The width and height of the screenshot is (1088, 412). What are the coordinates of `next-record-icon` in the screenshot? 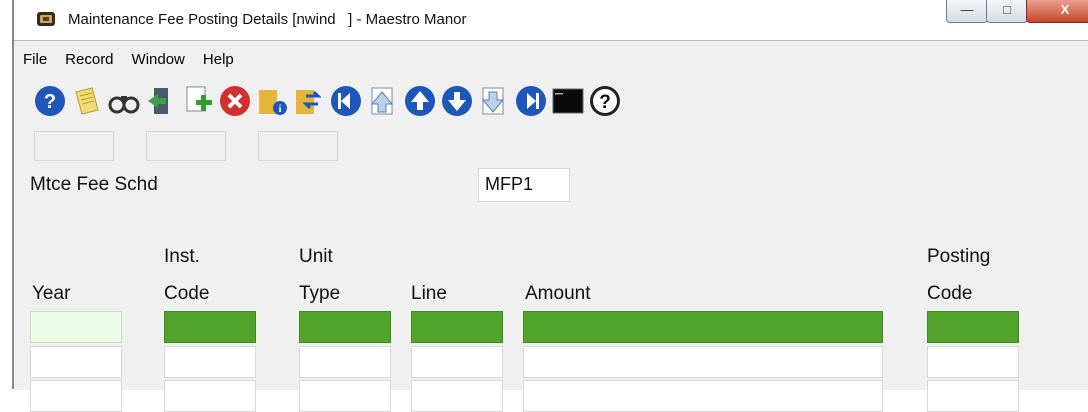 It's located at (456, 100).